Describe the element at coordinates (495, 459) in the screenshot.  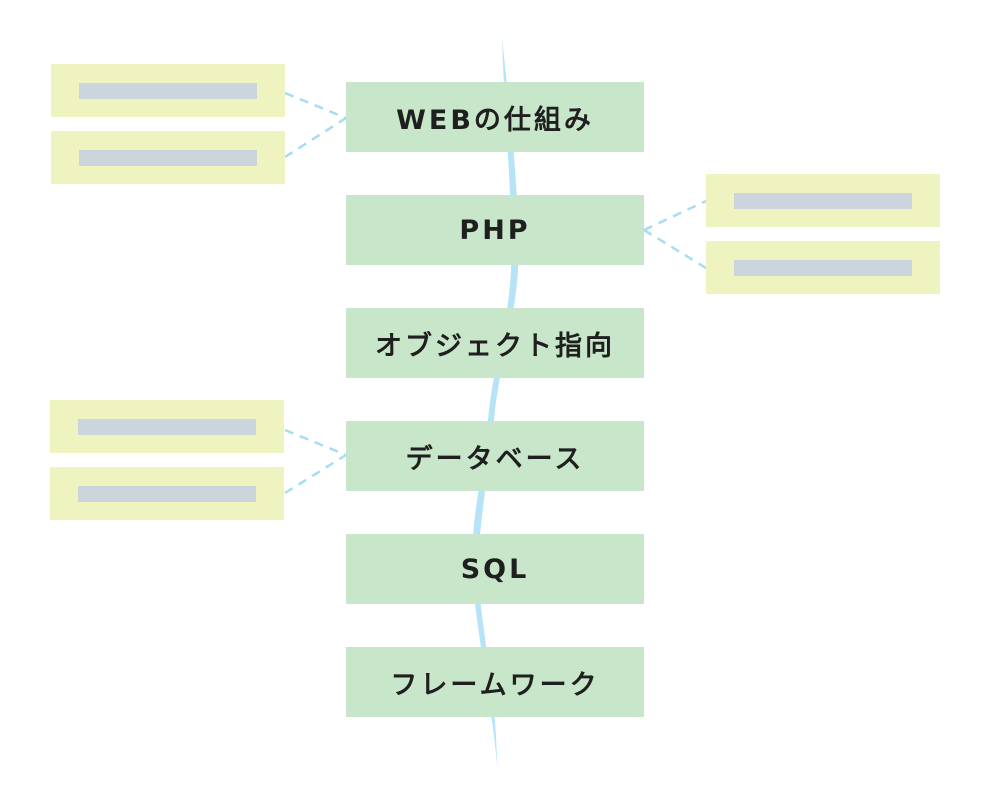
I see `step-label: データベース` at that location.